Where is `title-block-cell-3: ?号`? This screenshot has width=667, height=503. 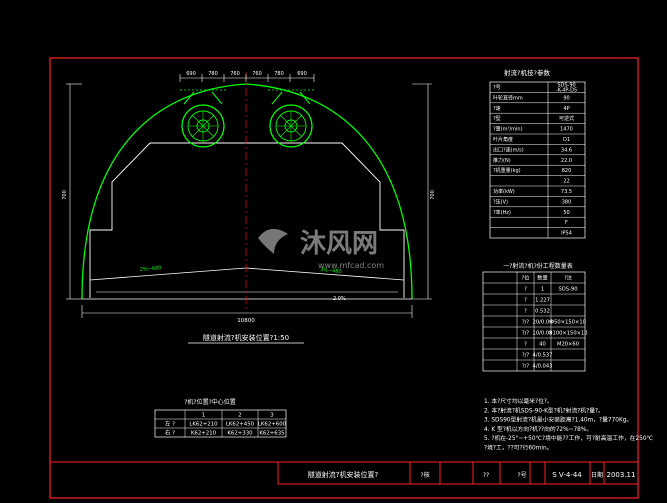
title-block-cell-3: ?号 is located at coordinates (521, 475).